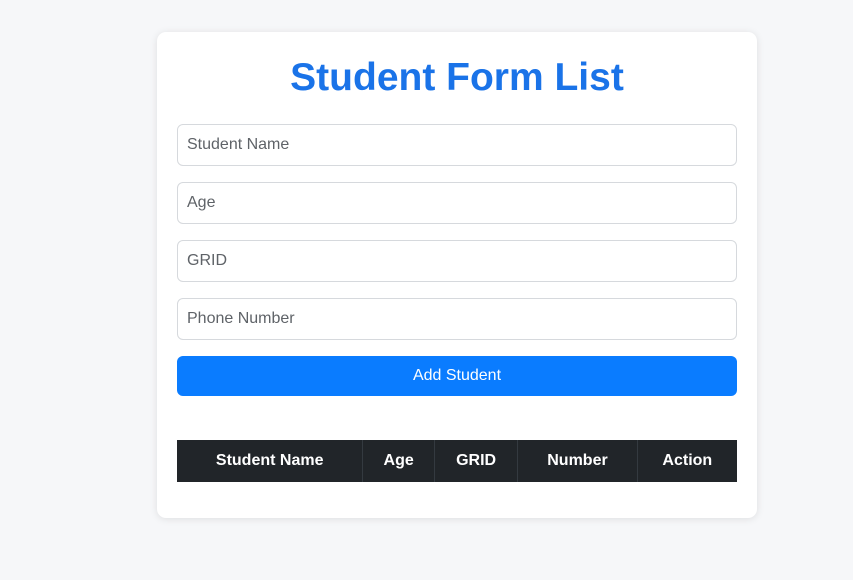 Image resolution: width=853 pixels, height=580 pixels. Describe the element at coordinates (577, 461) in the screenshot. I see `column-header-number: Number` at that location.